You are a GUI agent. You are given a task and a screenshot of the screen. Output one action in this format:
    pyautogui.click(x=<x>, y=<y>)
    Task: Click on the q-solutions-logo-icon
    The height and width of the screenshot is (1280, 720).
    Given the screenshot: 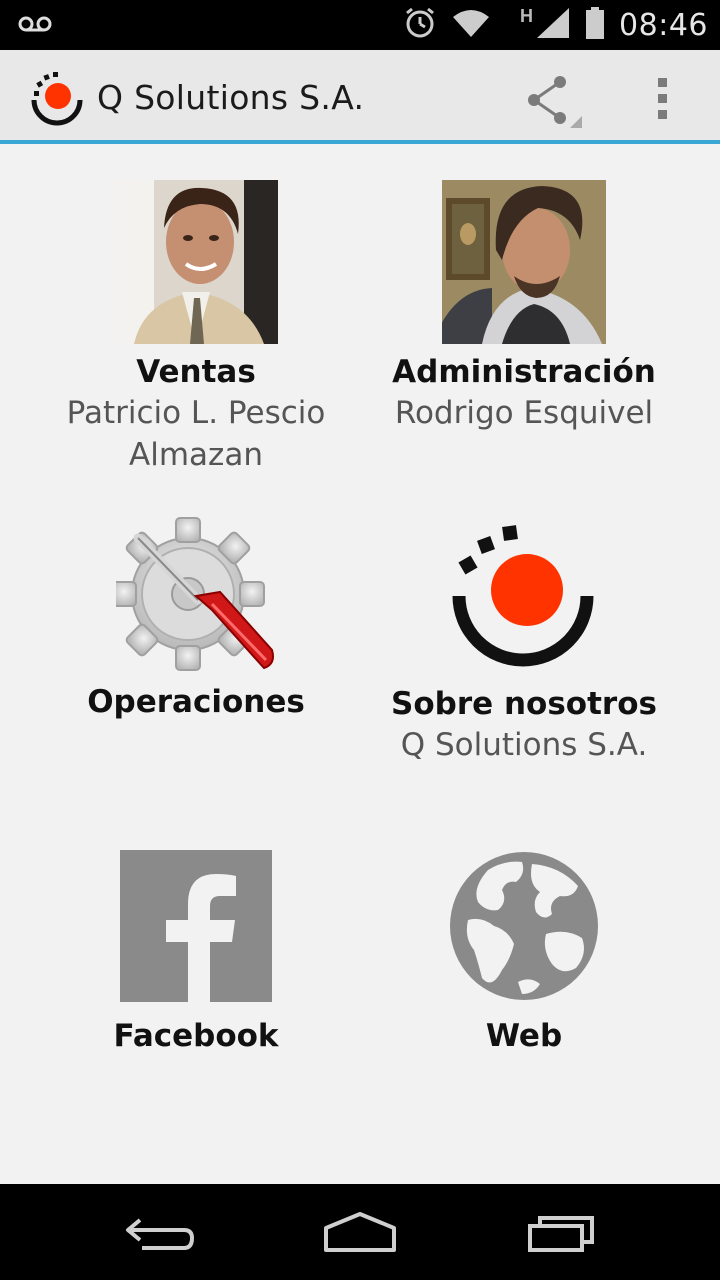 What is the action you would take?
    pyautogui.click(x=524, y=595)
    